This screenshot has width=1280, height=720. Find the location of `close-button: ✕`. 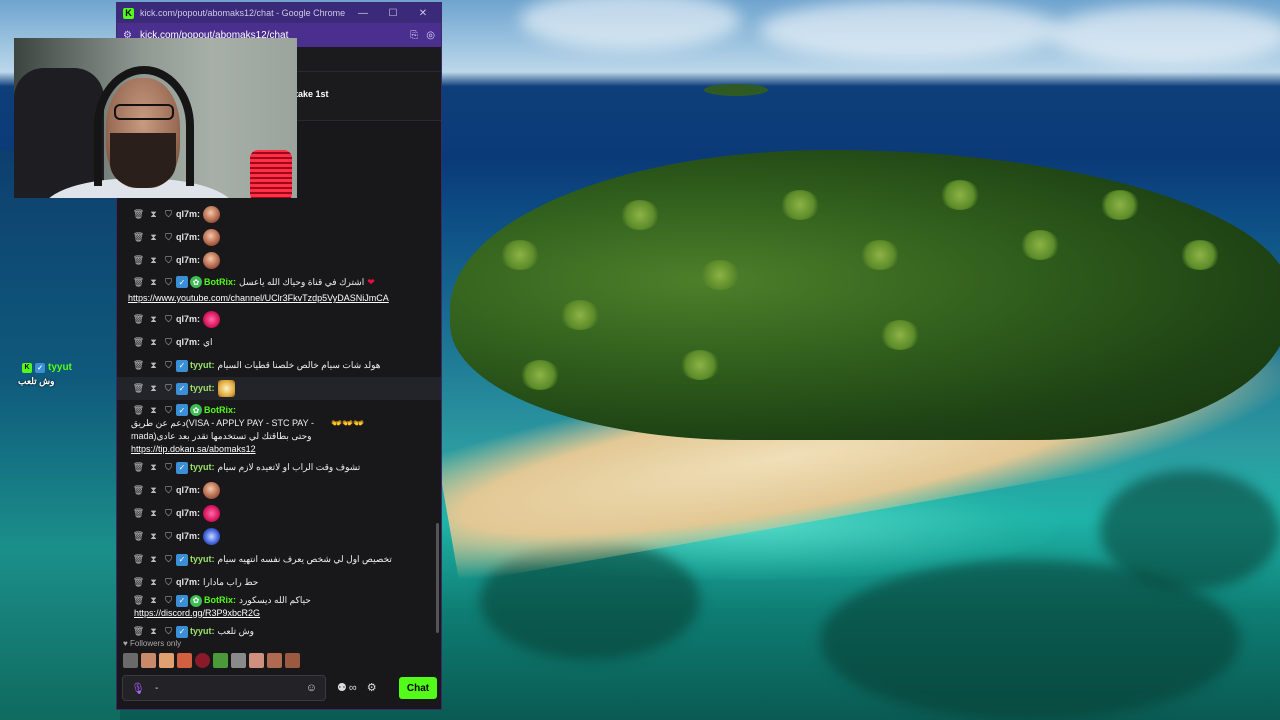

close-button: ✕ is located at coordinates (423, 13).